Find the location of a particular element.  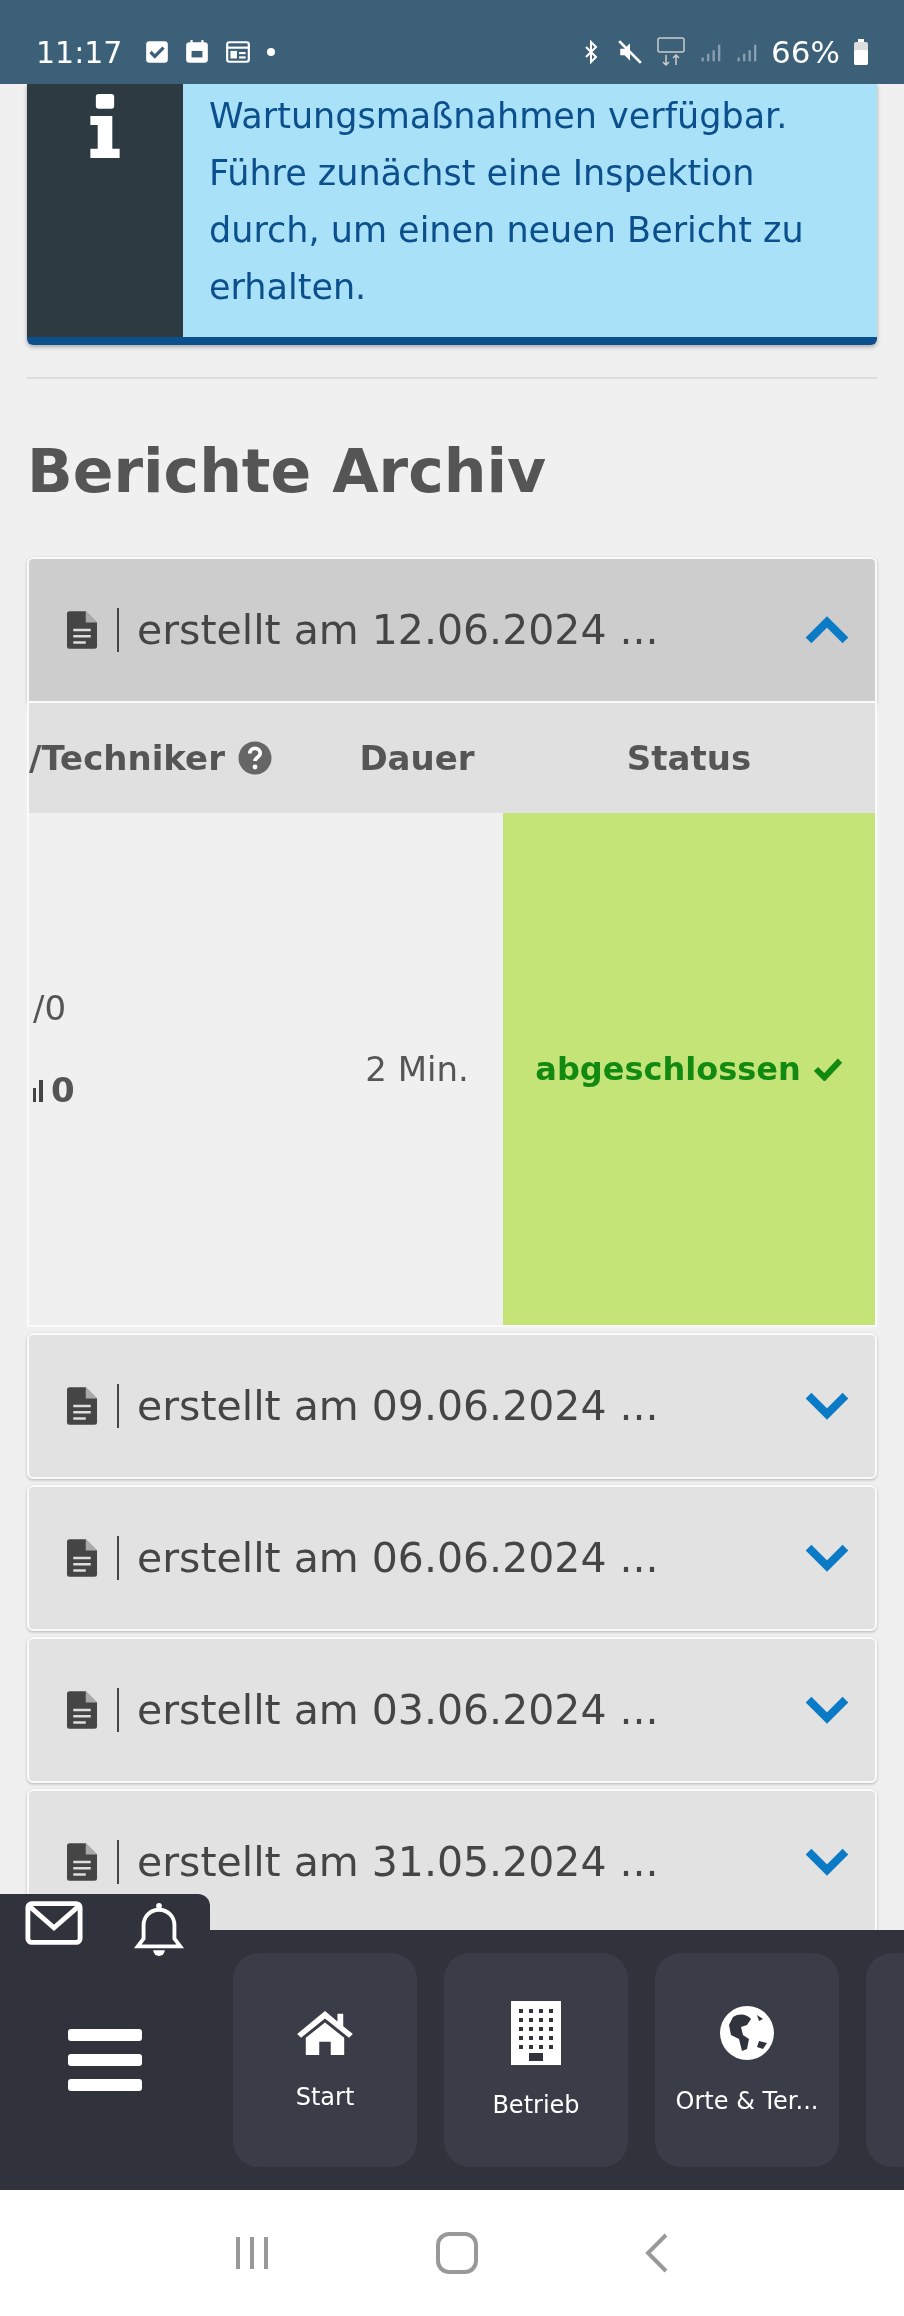

nav-tile: Betrieb is located at coordinates (536, 2060).